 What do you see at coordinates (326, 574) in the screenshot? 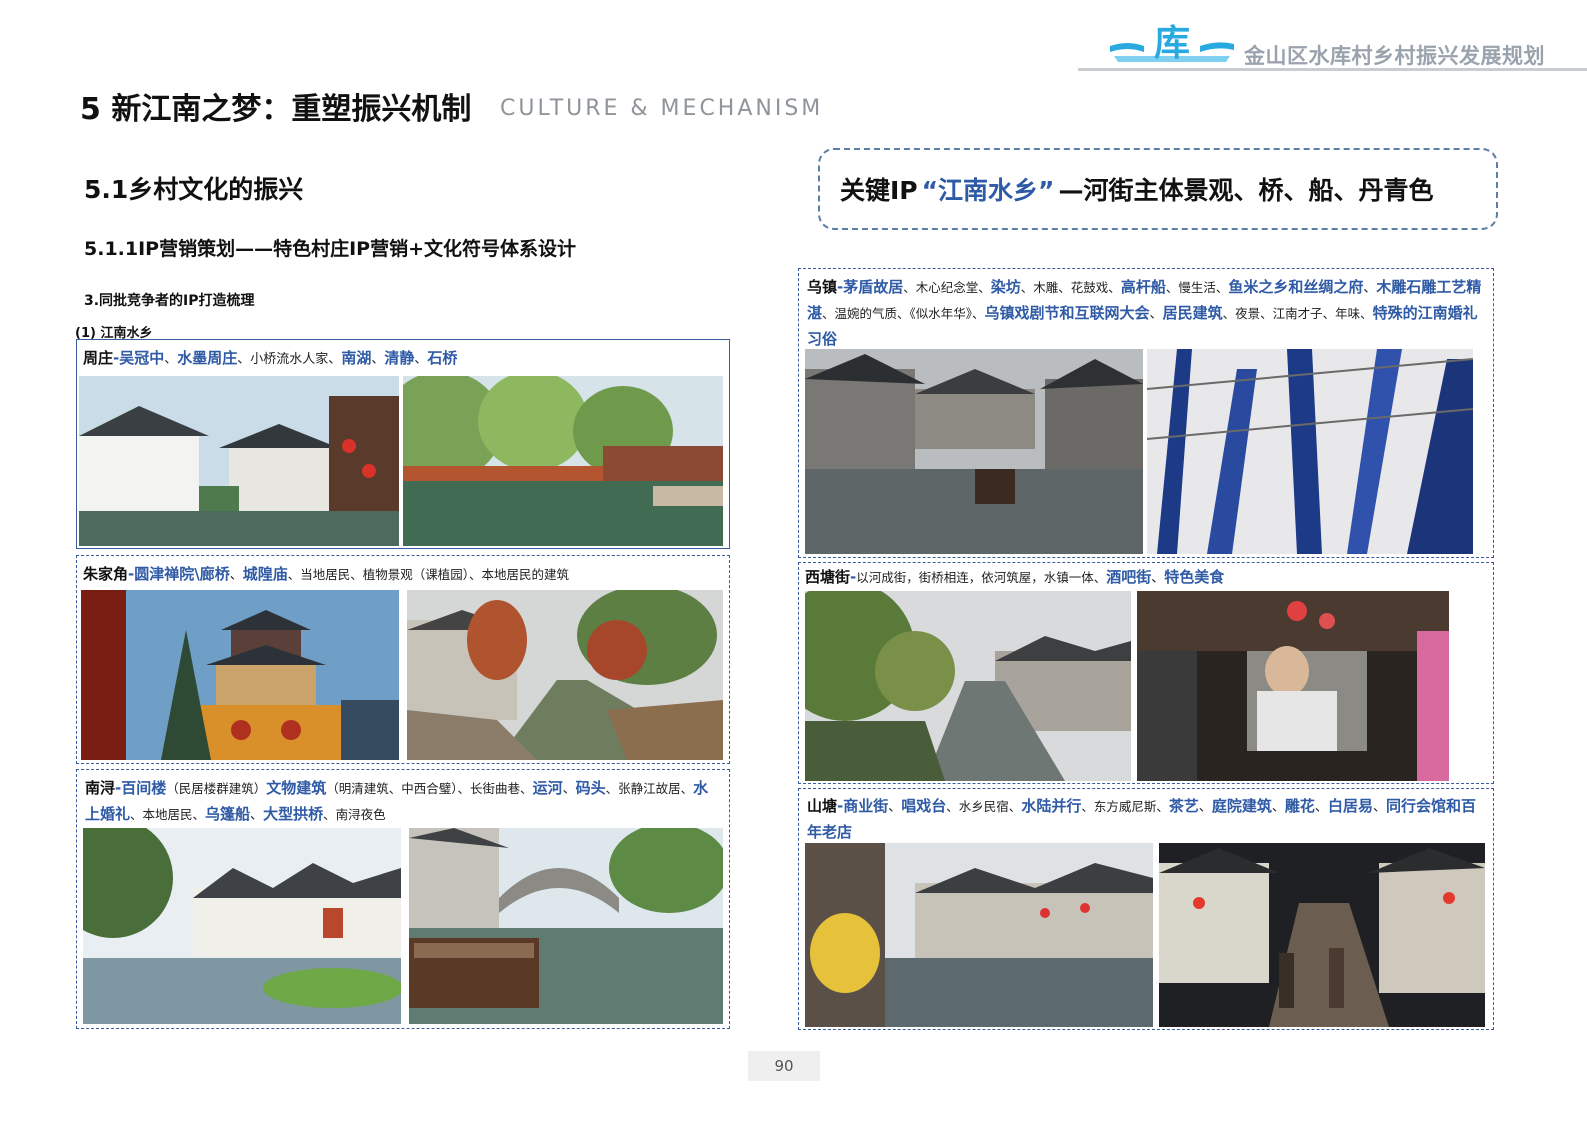
I see `case-description: 朱家角-圆津禅院\廊桥、城隍庙、当地居民、植物景观（课植园）、本地居民的建筑` at bounding box center [326, 574].